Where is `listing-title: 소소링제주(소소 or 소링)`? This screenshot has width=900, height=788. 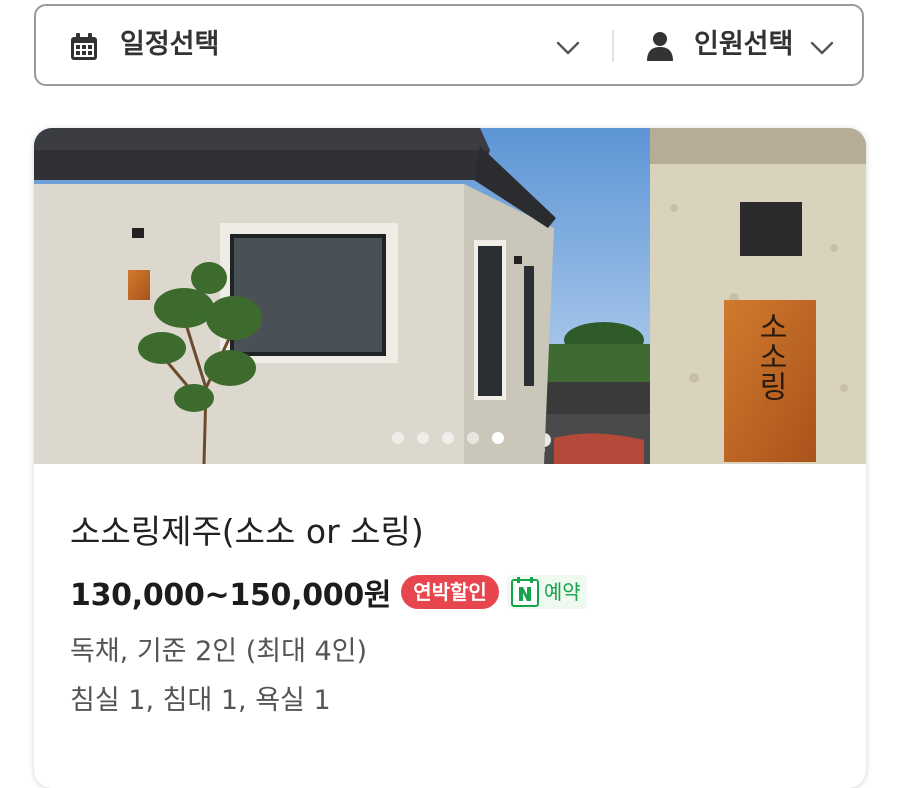 listing-title: 소소링제주(소소 or 소링) is located at coordinates (247, 532).